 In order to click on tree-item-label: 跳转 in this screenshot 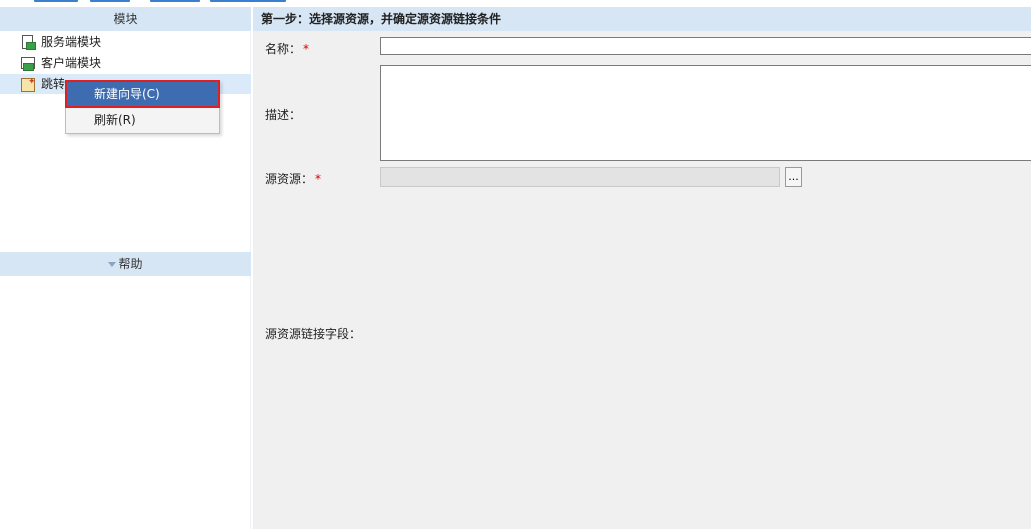, I will do `click(53, 84)`.